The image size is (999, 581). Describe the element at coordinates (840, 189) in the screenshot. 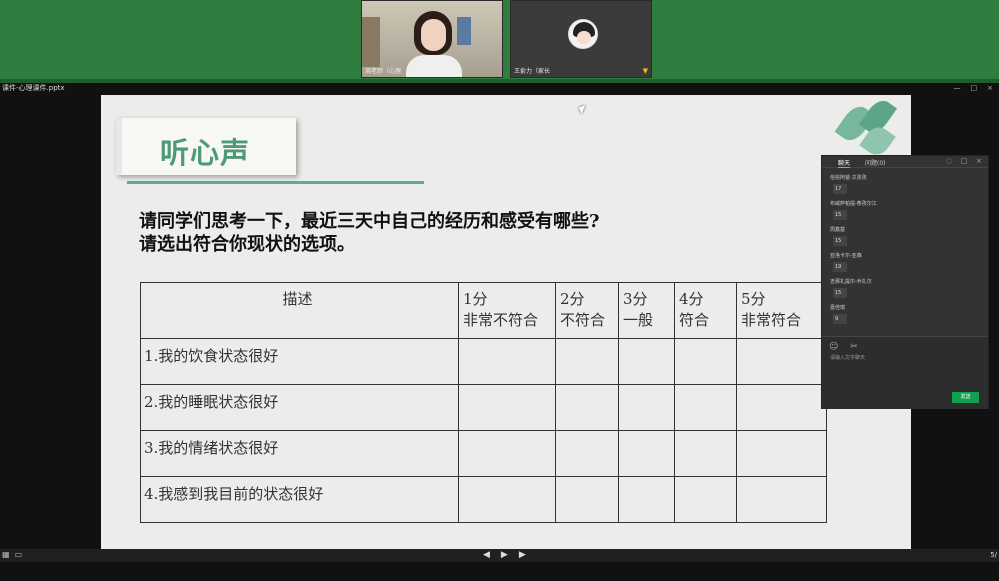

I see `chat-message-text: 17` at that location.